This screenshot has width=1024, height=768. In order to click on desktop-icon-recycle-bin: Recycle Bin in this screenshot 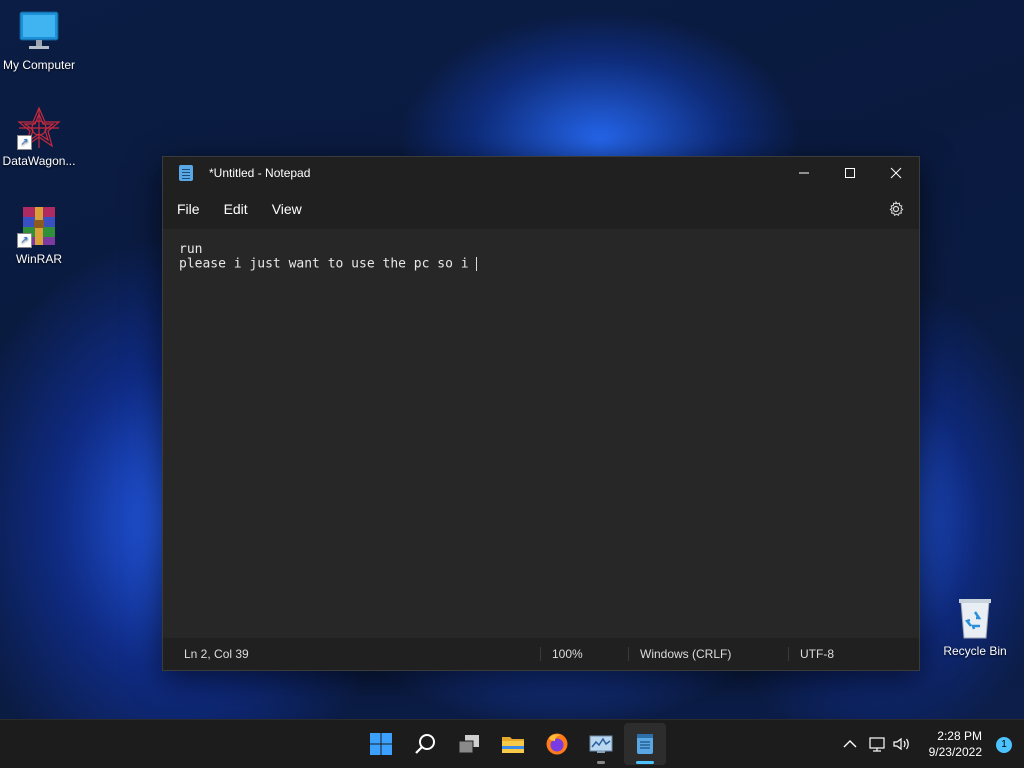, I will do `click(975, 627)`.